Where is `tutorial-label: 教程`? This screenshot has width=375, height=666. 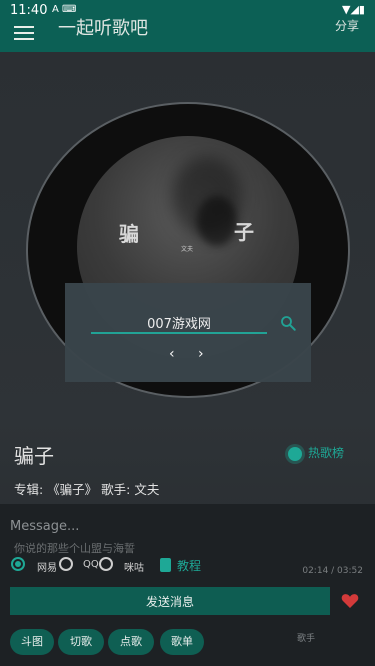
tutorial-label: 教程 is located at coordinates (189, 566).